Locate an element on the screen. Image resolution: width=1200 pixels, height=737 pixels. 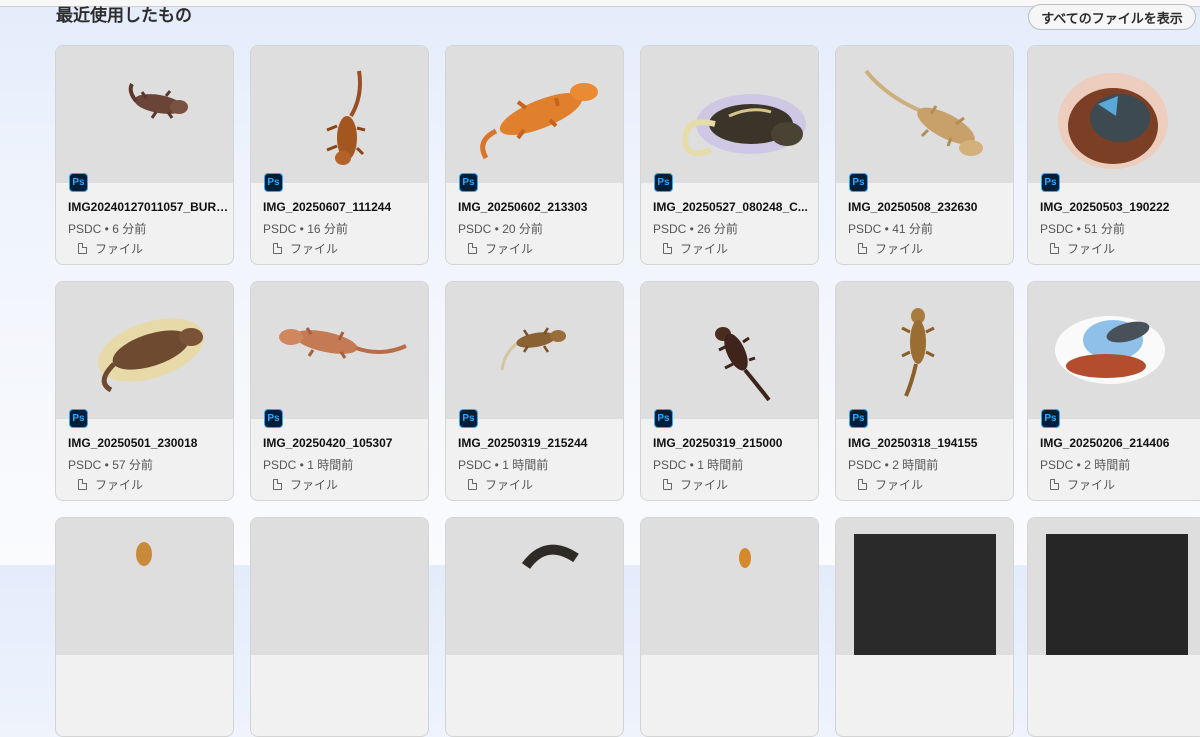
file-card: Ps IMG_20250602_213303 PSDC • 20 分前 ファイル is located at coordinates (534, 155).